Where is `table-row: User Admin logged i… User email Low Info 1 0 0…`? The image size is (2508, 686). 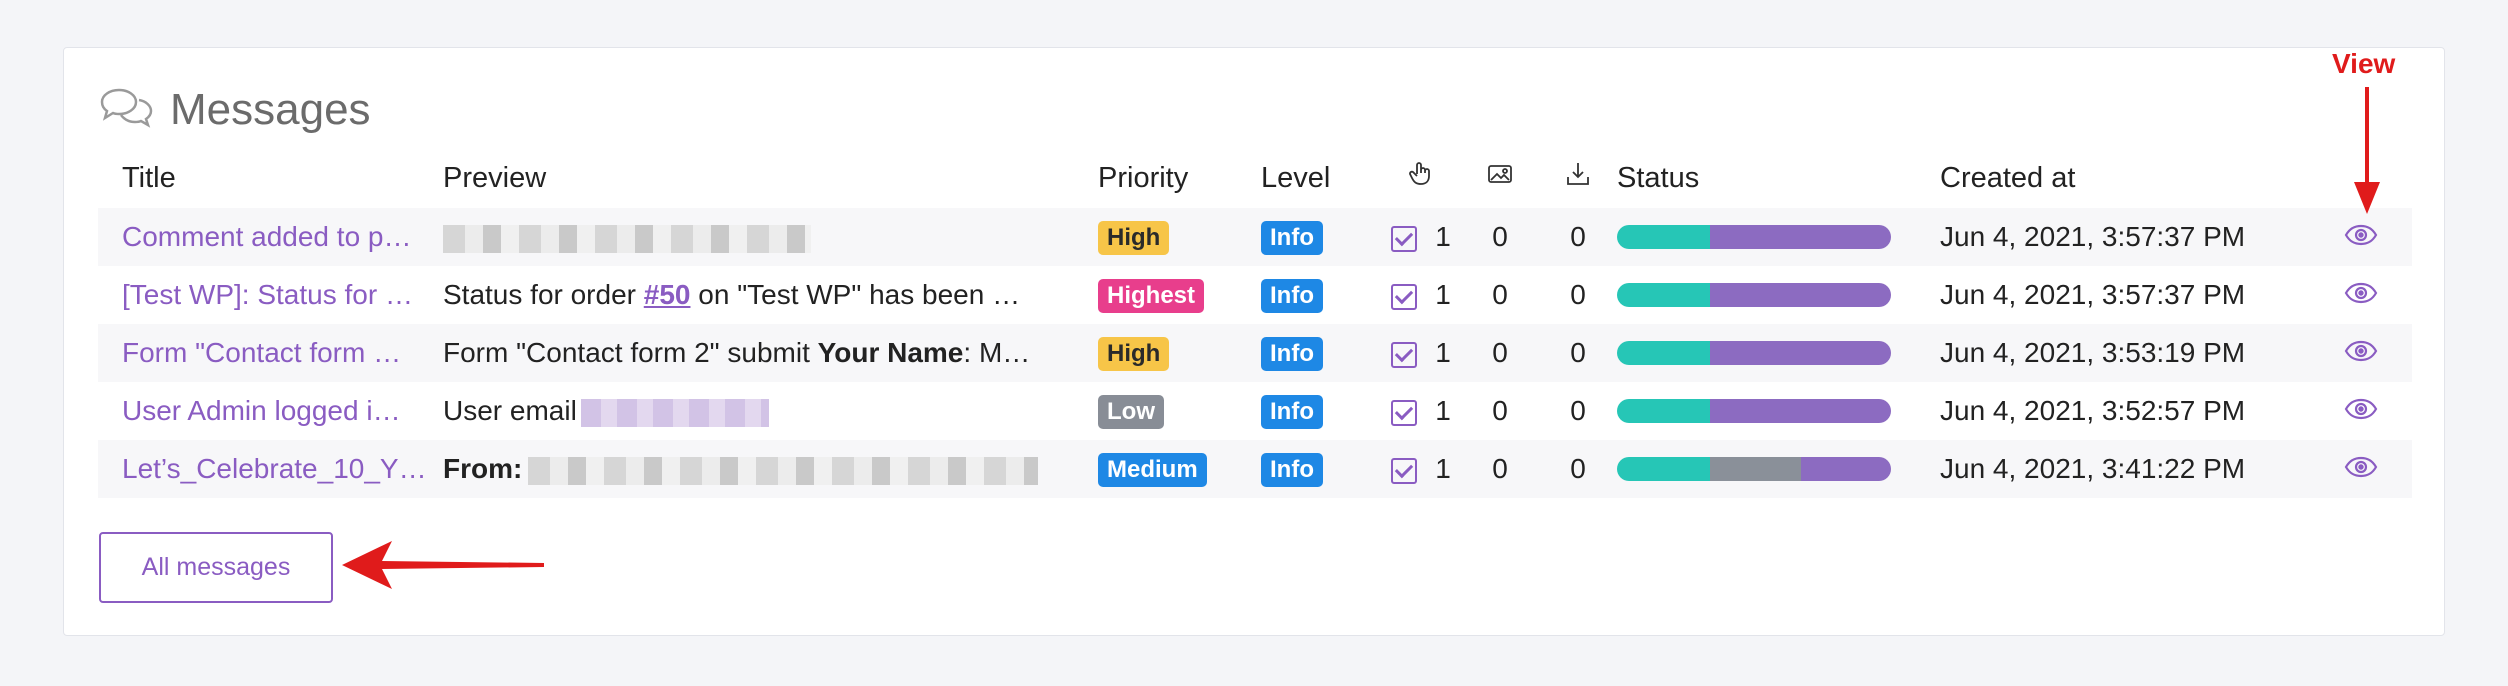 table-row: User Admin logged i… User email Low Info 1 0 0… is located at coordinates (1255, 411).